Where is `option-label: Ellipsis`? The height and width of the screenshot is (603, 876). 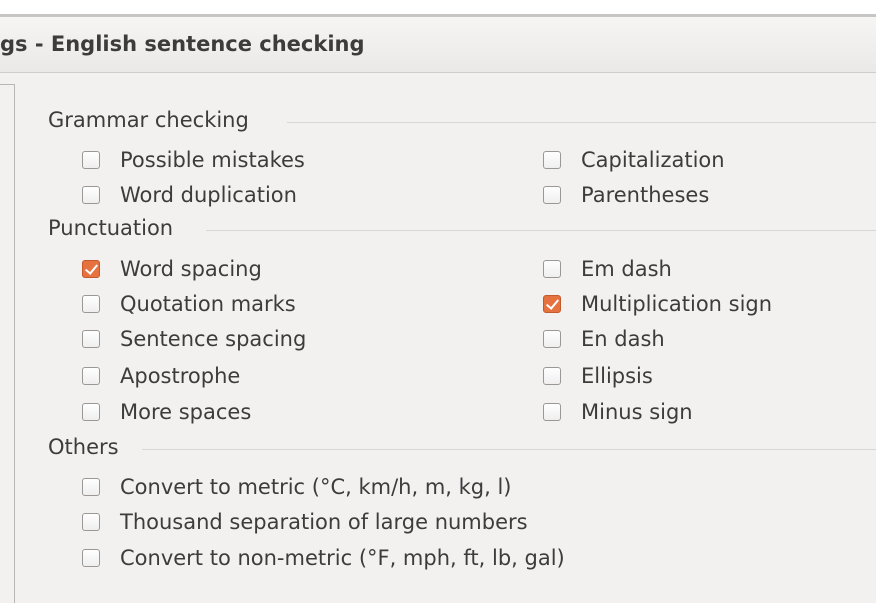
option-label: Ellipsis is located at coordinates (617, 376).